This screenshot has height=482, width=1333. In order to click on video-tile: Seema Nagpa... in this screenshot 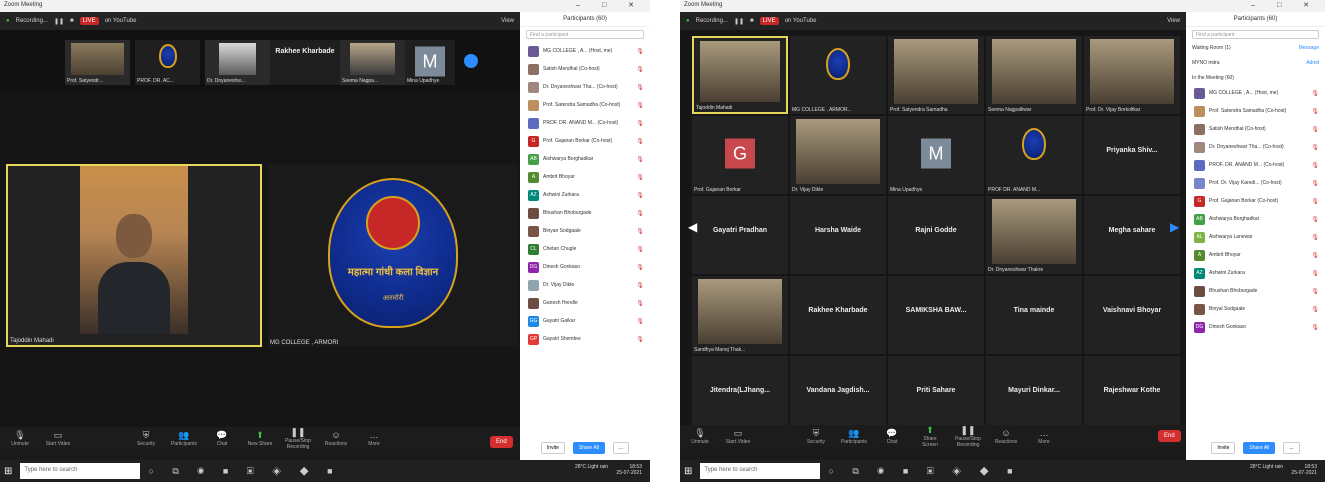, I will do `click(372, 62)`.